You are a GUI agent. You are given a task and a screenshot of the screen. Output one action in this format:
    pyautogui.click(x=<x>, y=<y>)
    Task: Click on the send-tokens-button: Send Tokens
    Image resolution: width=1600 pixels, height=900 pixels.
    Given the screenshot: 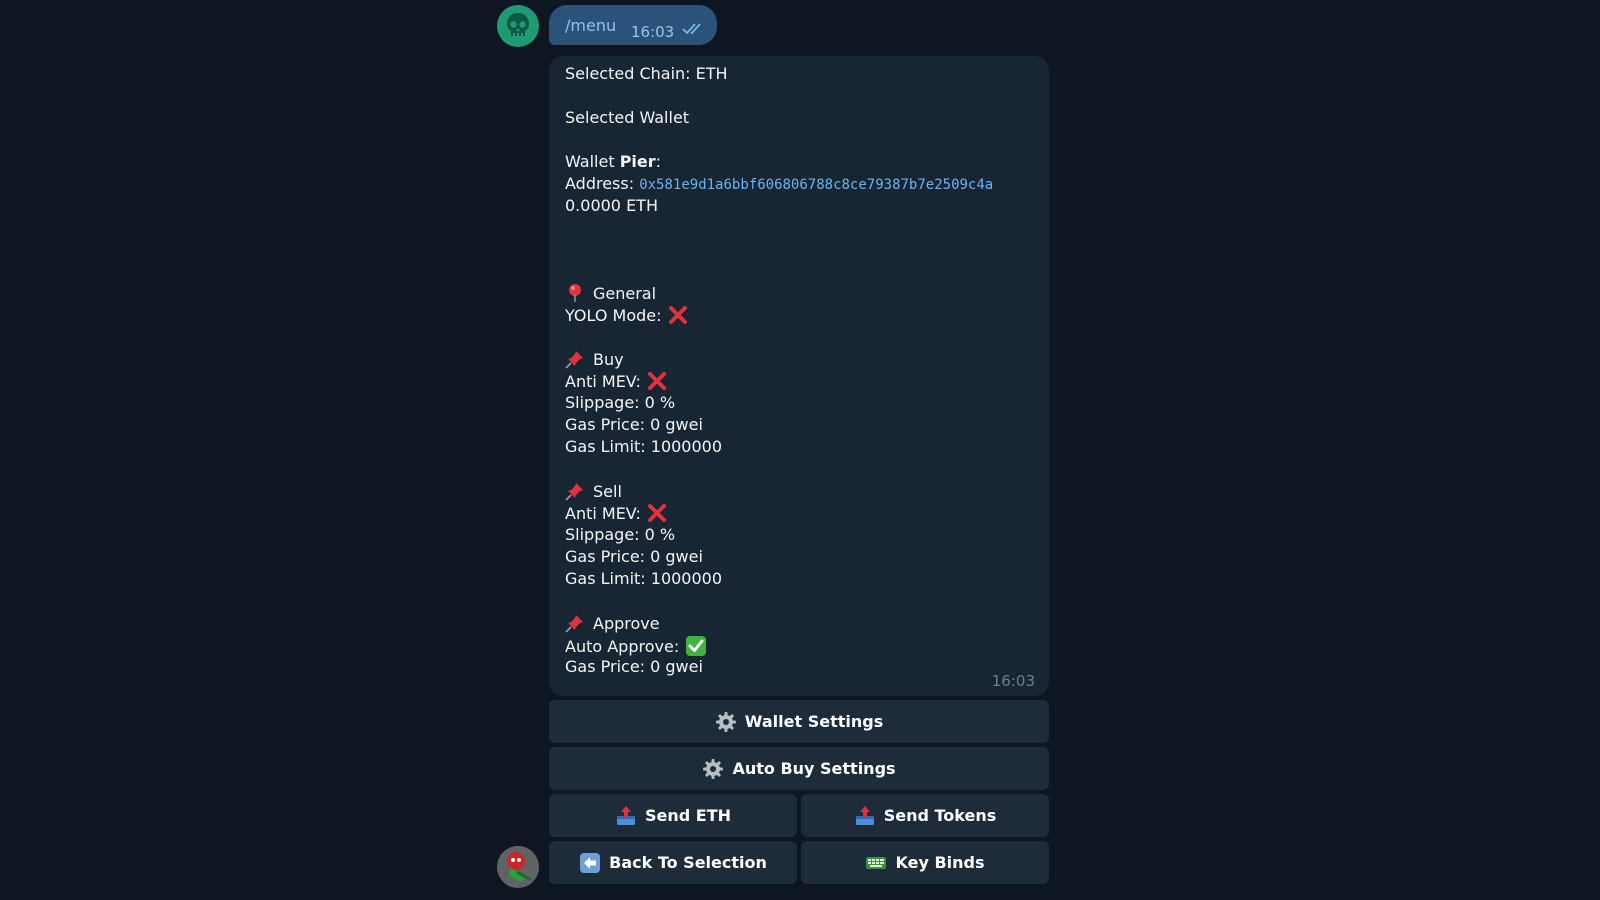 What is the action you would take?
    pyautogui.click(x=925, y=815)
    